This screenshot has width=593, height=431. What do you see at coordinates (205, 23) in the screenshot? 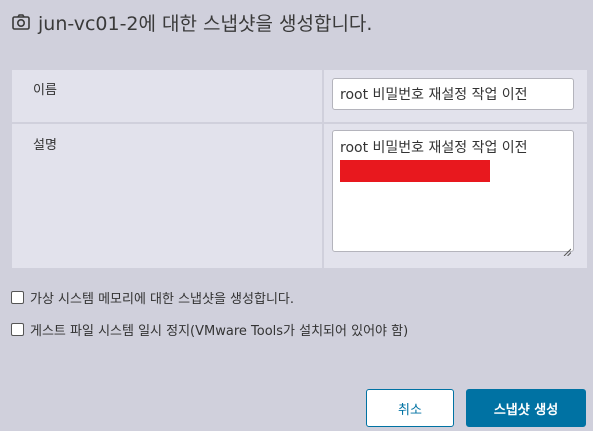
I see `dialog-title: jun-vc01-2에 대한 스냅샷을 생성합니다.` at bounding box center [205, 23].